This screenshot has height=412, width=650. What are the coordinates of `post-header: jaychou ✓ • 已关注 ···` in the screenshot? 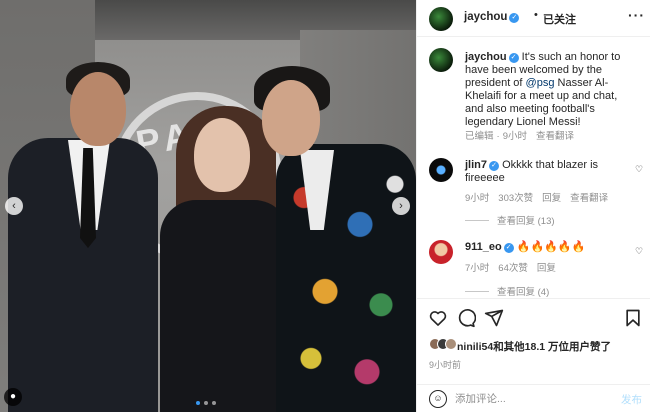 It's located at (533, 18).